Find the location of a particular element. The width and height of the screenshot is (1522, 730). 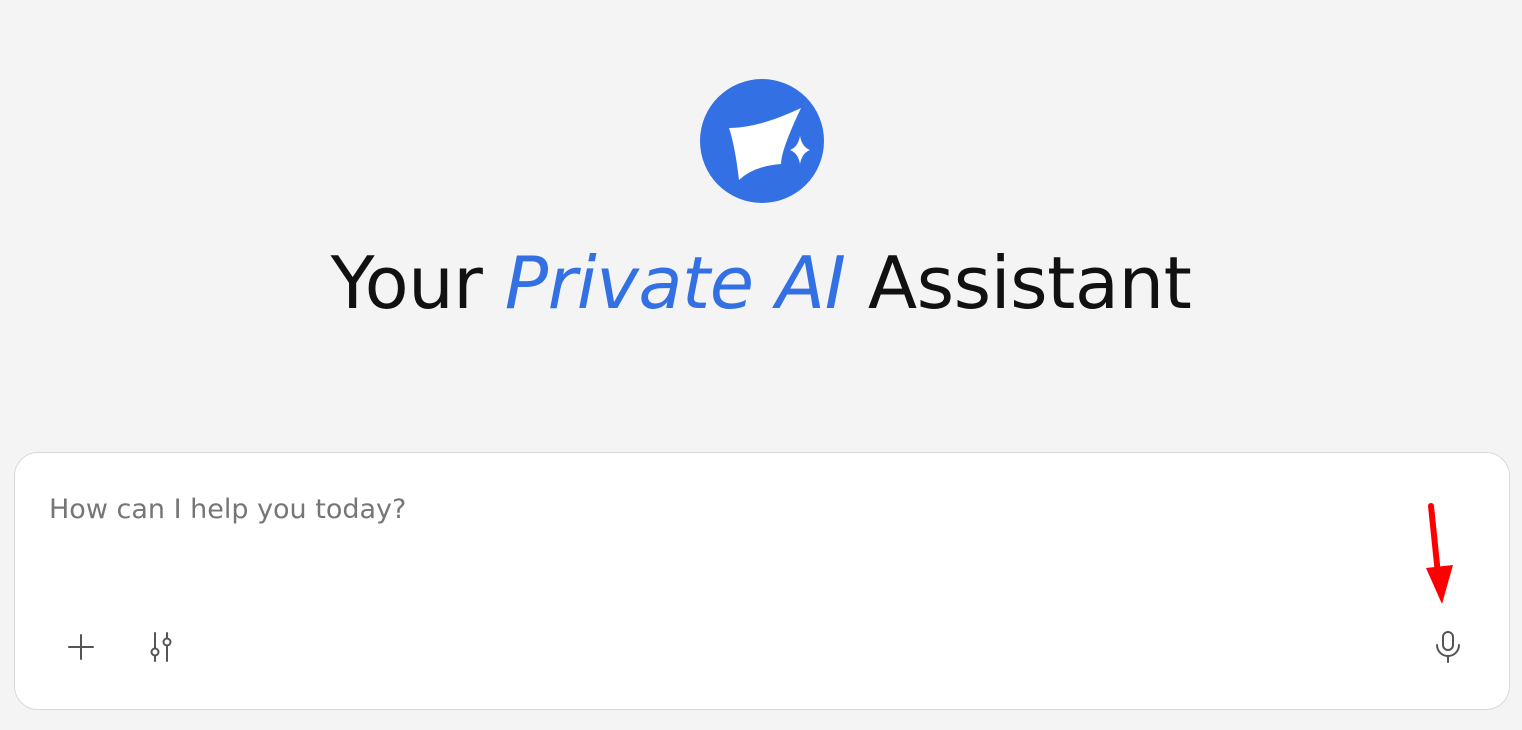

hero-title-prefix: Your is located at coordinates (406, 283).